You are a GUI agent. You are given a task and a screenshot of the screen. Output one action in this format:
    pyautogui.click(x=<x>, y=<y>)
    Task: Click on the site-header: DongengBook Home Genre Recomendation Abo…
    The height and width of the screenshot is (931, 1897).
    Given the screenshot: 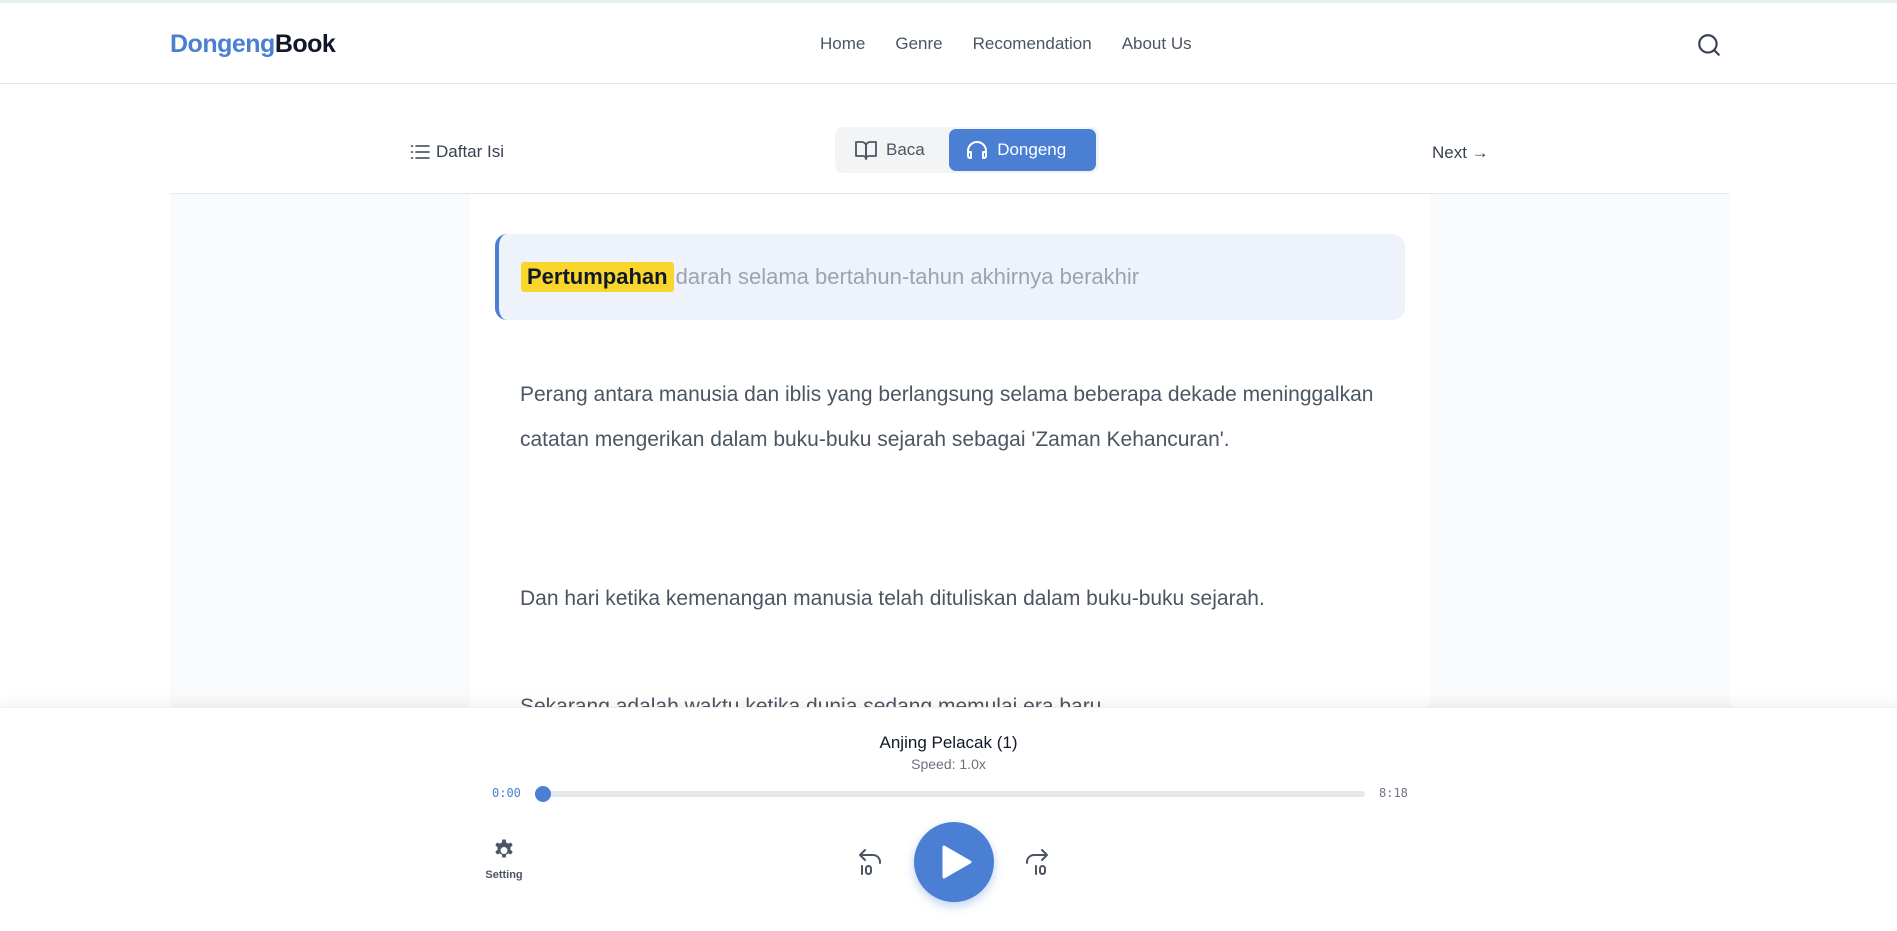 What is the action you would take?
    pyautogui.click(x=948, y=43)
    